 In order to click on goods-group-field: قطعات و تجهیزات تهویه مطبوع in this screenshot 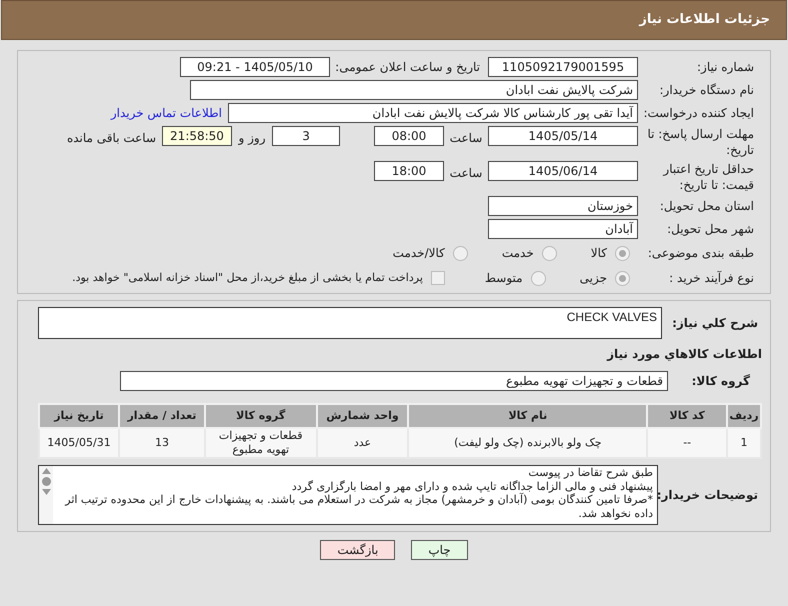, I will do `click(394, 381)`.